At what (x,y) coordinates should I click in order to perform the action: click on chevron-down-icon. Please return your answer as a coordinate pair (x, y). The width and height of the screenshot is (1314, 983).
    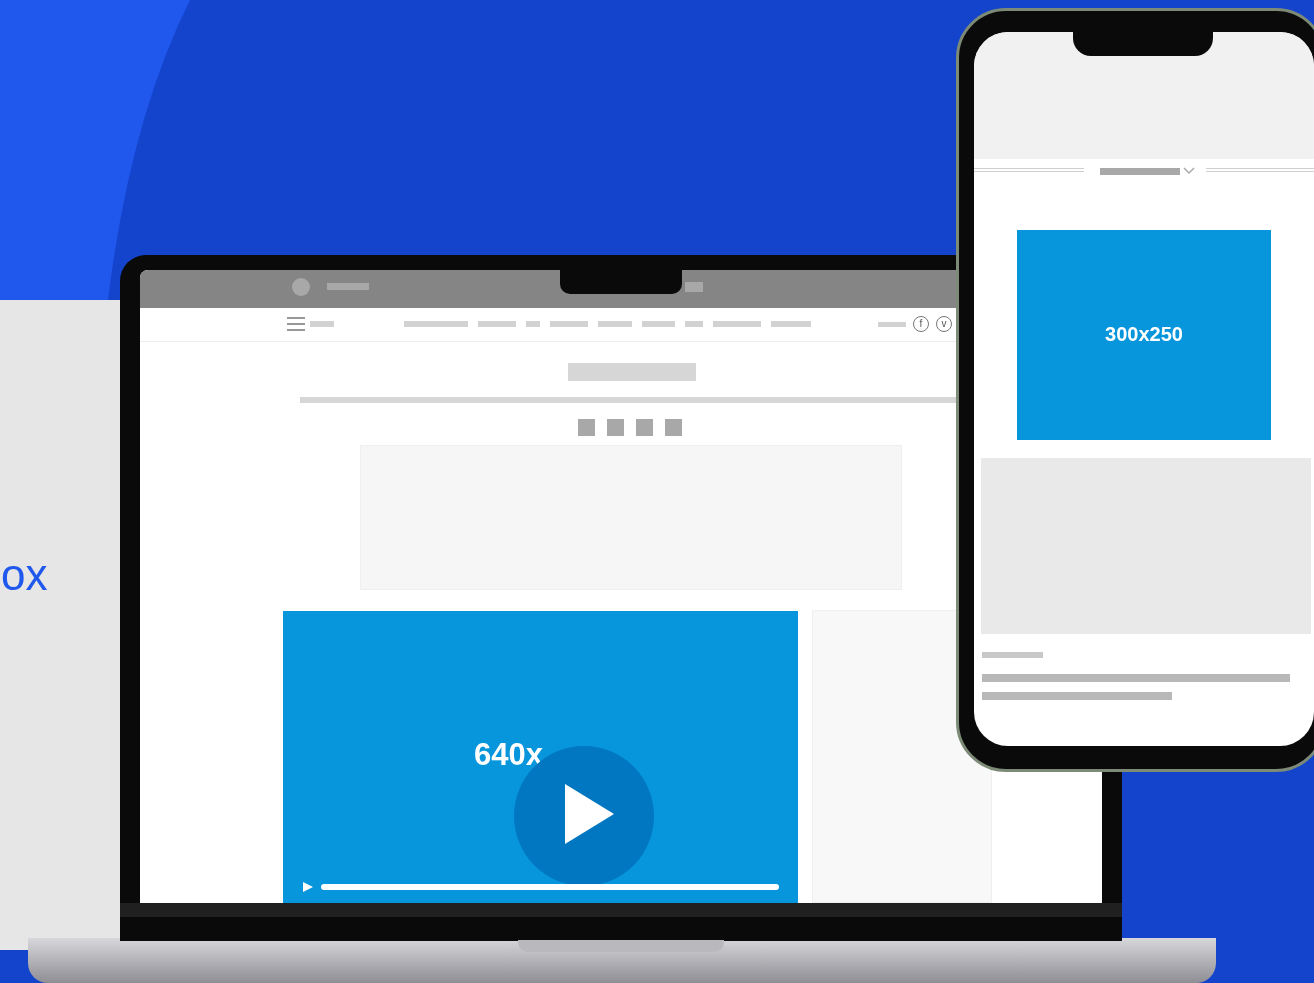
    Looking at the image, I should click on (1189, 171).